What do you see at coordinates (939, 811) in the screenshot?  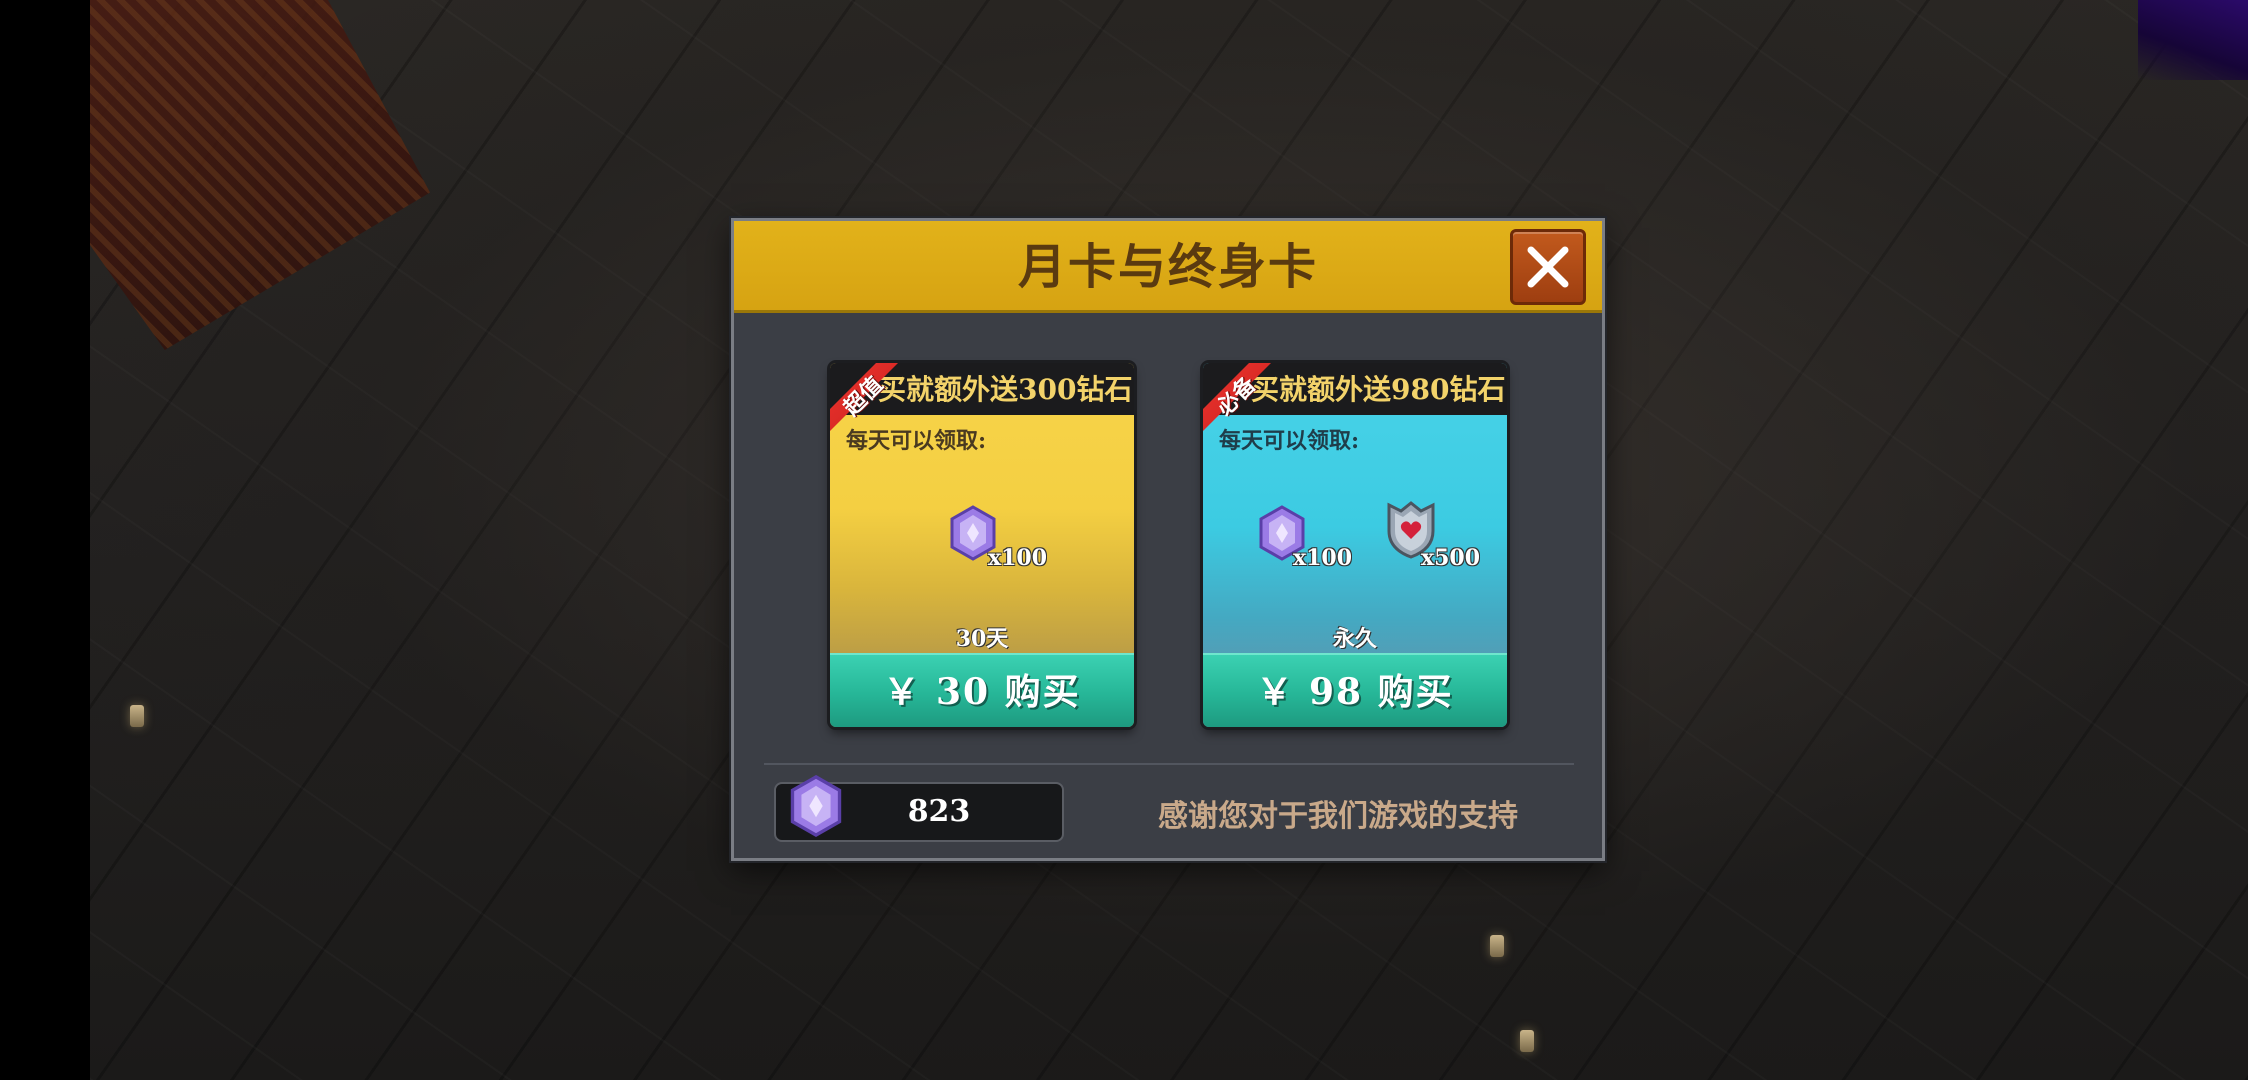 I see `balance-value: 823` at bounding box center [939, 811].